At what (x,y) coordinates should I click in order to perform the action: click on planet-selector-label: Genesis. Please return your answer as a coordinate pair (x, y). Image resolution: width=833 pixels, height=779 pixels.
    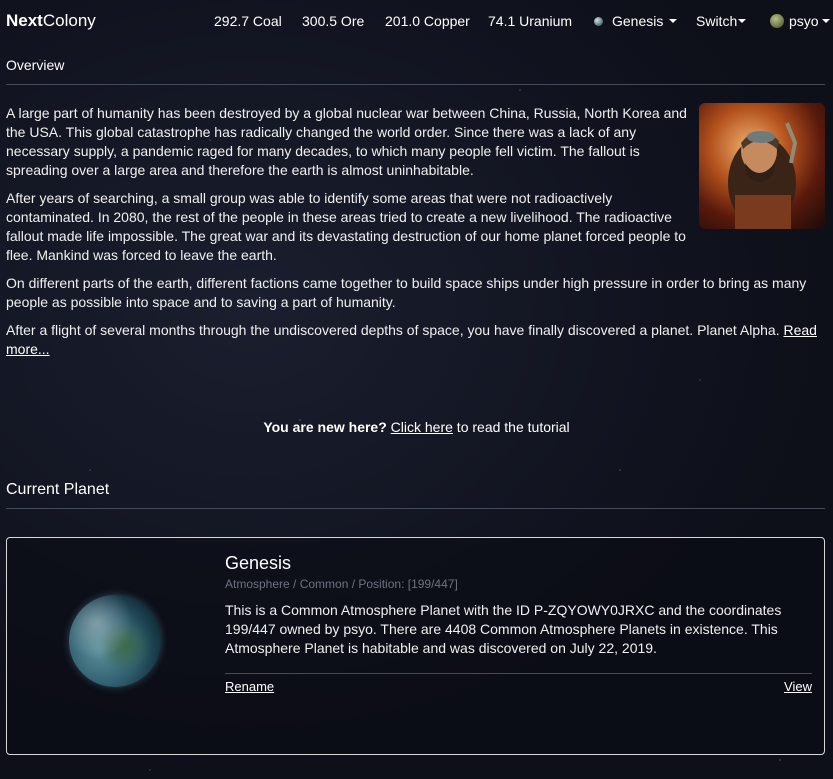
    Looking at the image, I should click on (638, 21).